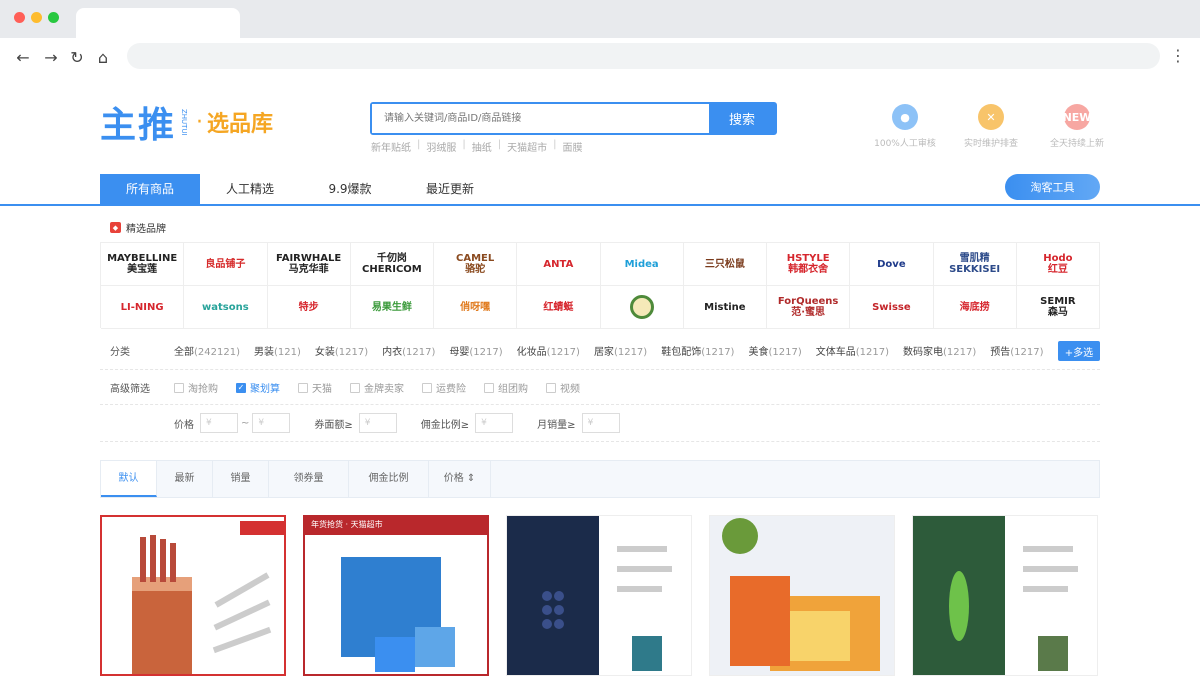 The height and width of the screenshot is (676, 1200). Describe the element at coordinates (892, 307) in the screenshot. I see `brand-logo: Swisse` at that location.